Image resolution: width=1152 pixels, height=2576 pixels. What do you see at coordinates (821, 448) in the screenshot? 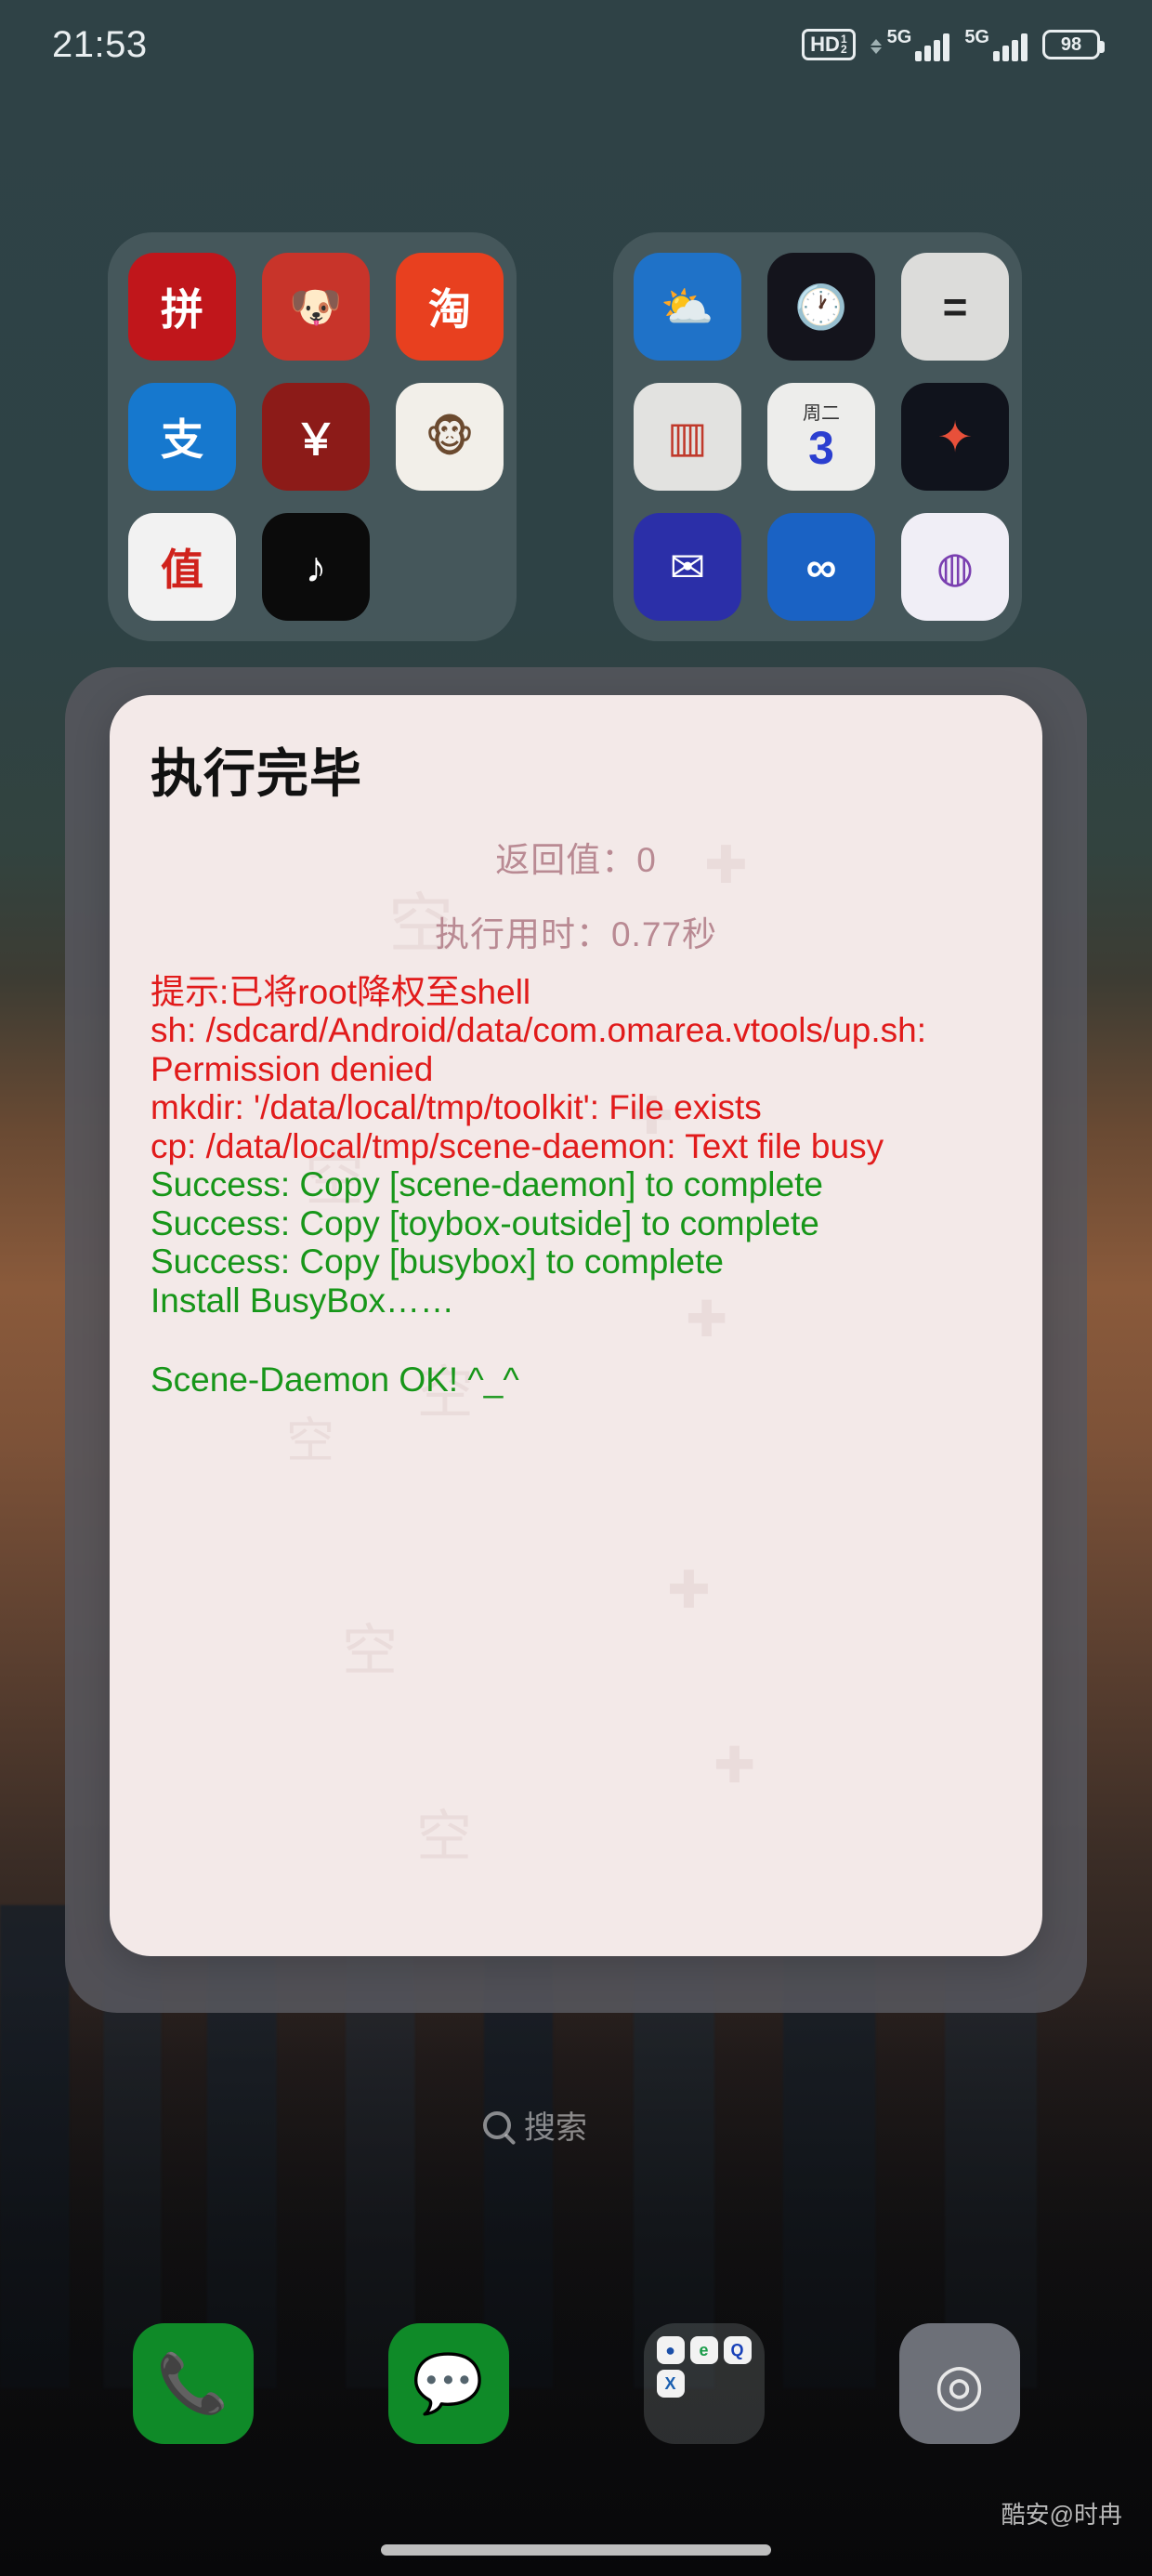
I see `calendar-day: 3` at bounding box center [821, 448].